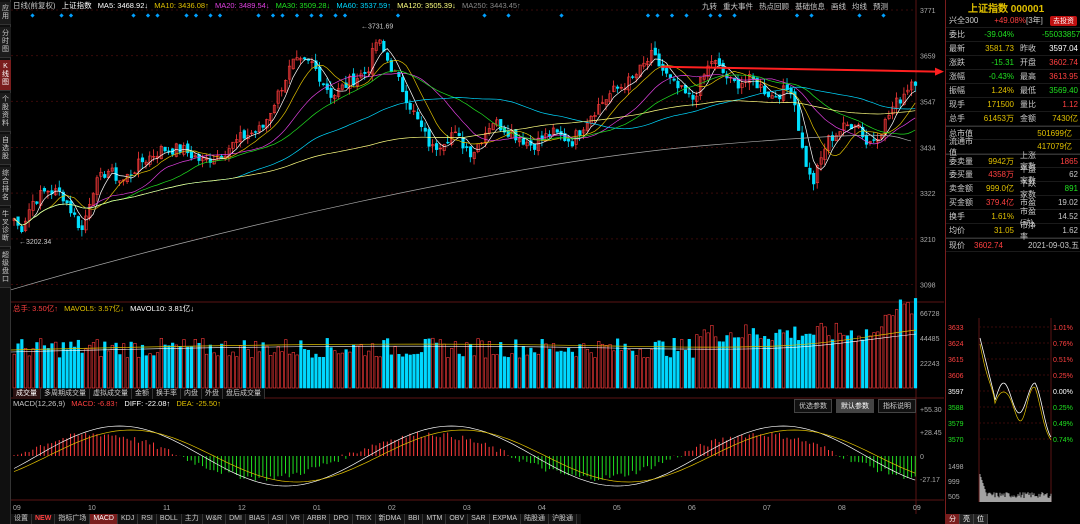 This screenshot has width=1080, height=524. Describe the element at coordinates (1001, 76) in the screenshot. I see `quote-value: -0.43%` at that location.